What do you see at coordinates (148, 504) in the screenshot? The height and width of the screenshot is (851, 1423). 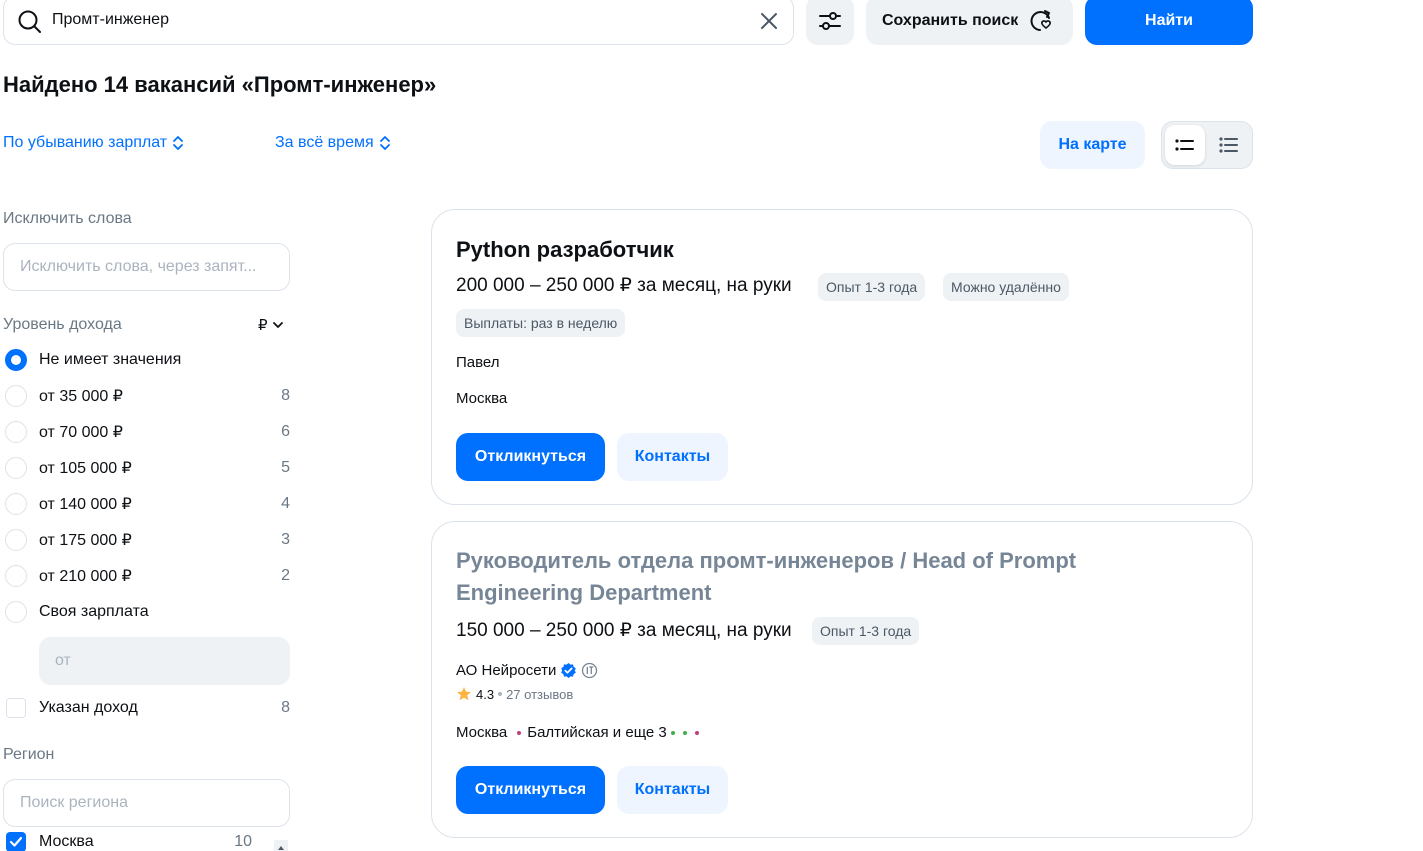 I see `income-option: от 140 000 ₽ 4` at bounding box center [148, 504].